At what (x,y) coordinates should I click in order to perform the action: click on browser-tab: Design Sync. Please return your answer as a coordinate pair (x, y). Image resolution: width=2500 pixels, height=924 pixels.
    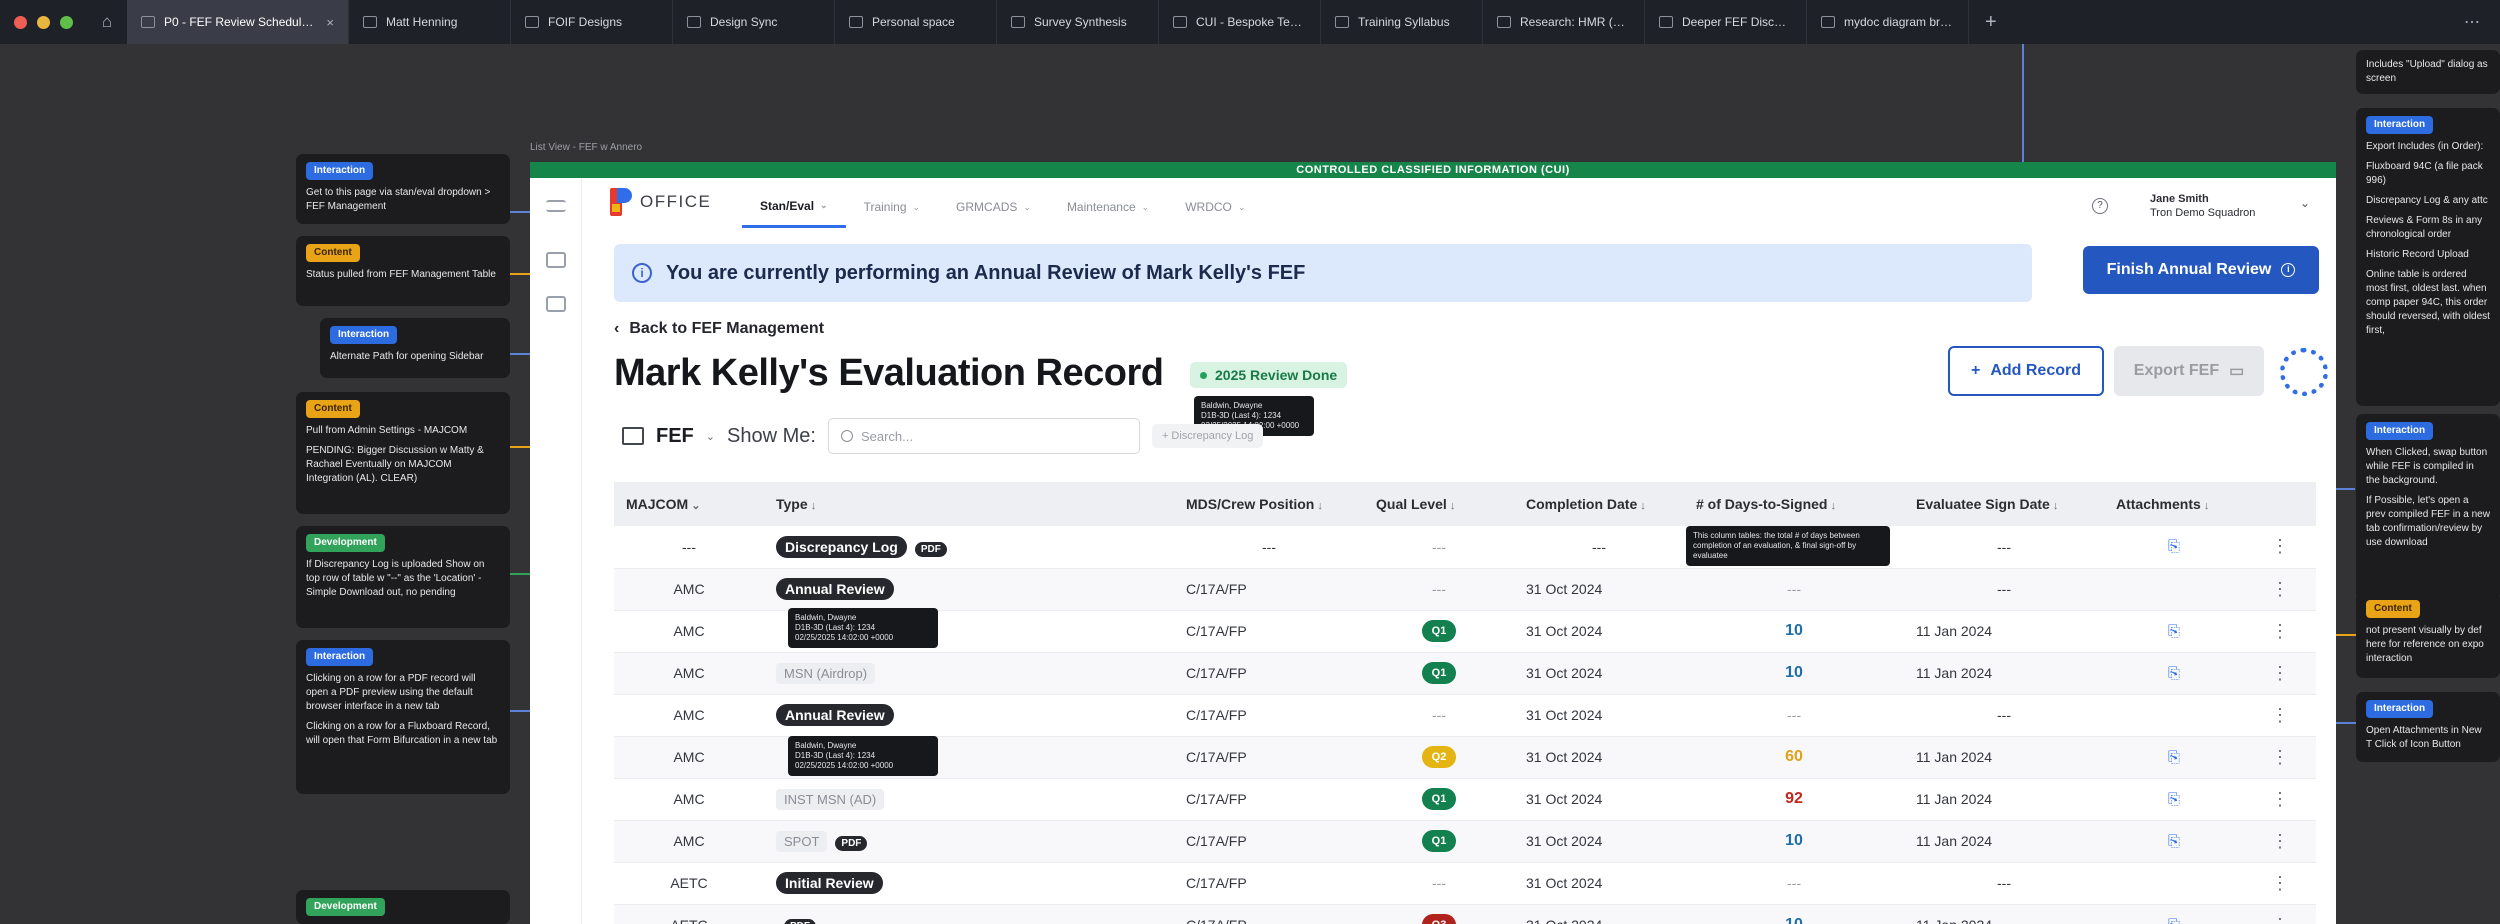
    Looking at the image, I should click on (754, 22).